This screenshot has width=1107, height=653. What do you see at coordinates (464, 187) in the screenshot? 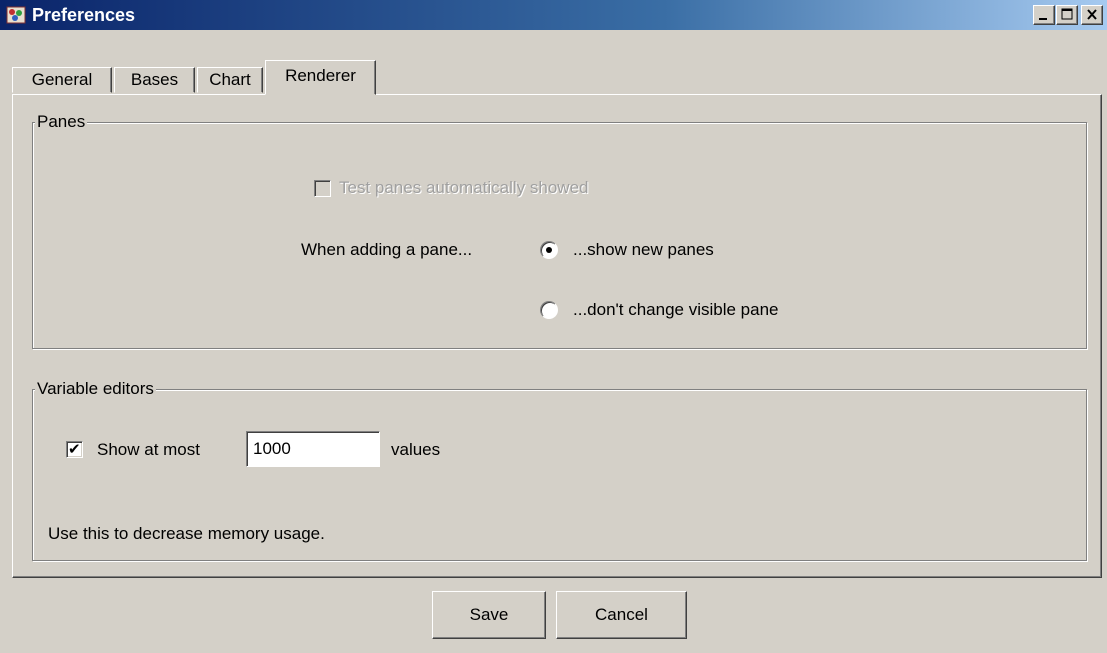
I see `test-panes-label: Test panes automatically showed` at bounding box center [464, 187].